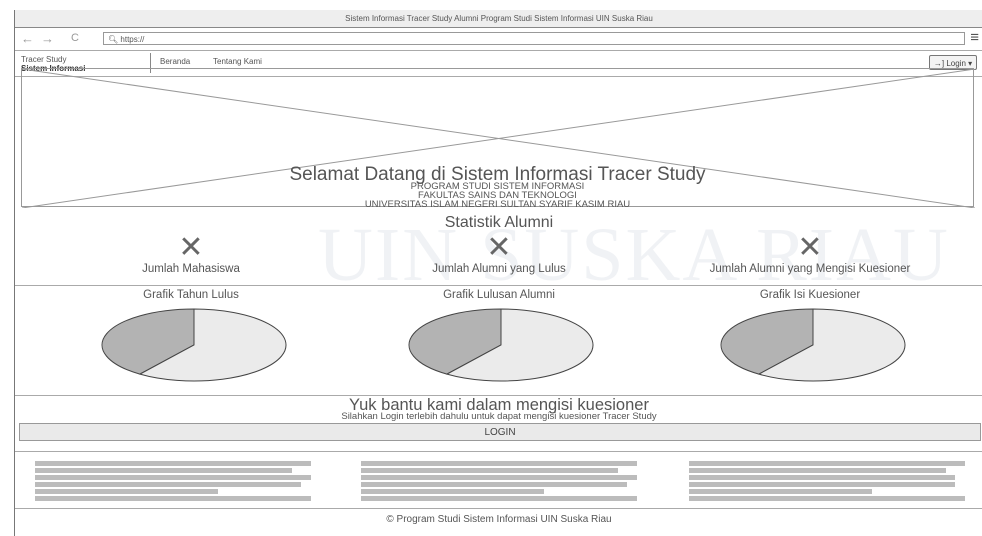 This screenshot has width=982, height=536. What do you see at coordinates (499, 269) in the screenshot?
I see `stat-label: Jumlah Alumni yang Lulus` at bounding box center [499, 269].